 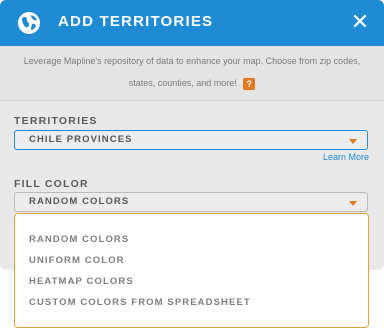 What do you see at coordinates (140, 302) in the screenshot?
I see `option-custom-colors-from-spreadsheet: CUSTOM COLORS FROM SPREADSHEET` at bounding box center [140, 302].